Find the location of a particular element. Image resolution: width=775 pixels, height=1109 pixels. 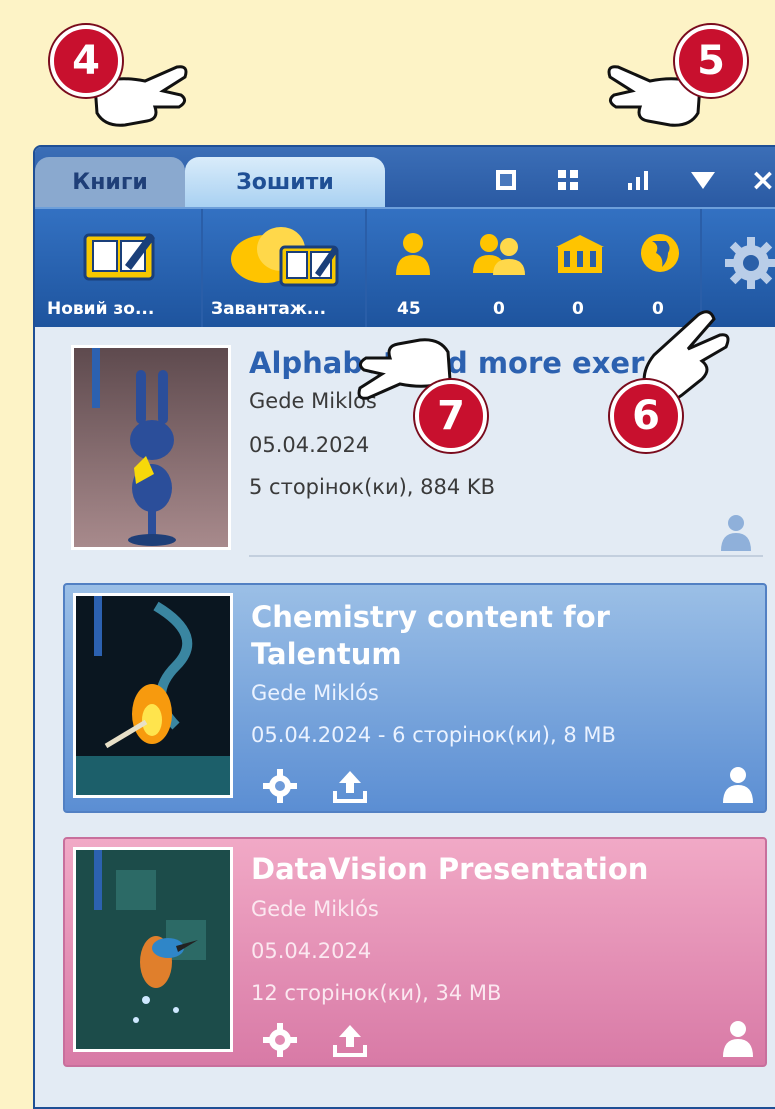

school-count: 0 is located at coordinates (578, 309).